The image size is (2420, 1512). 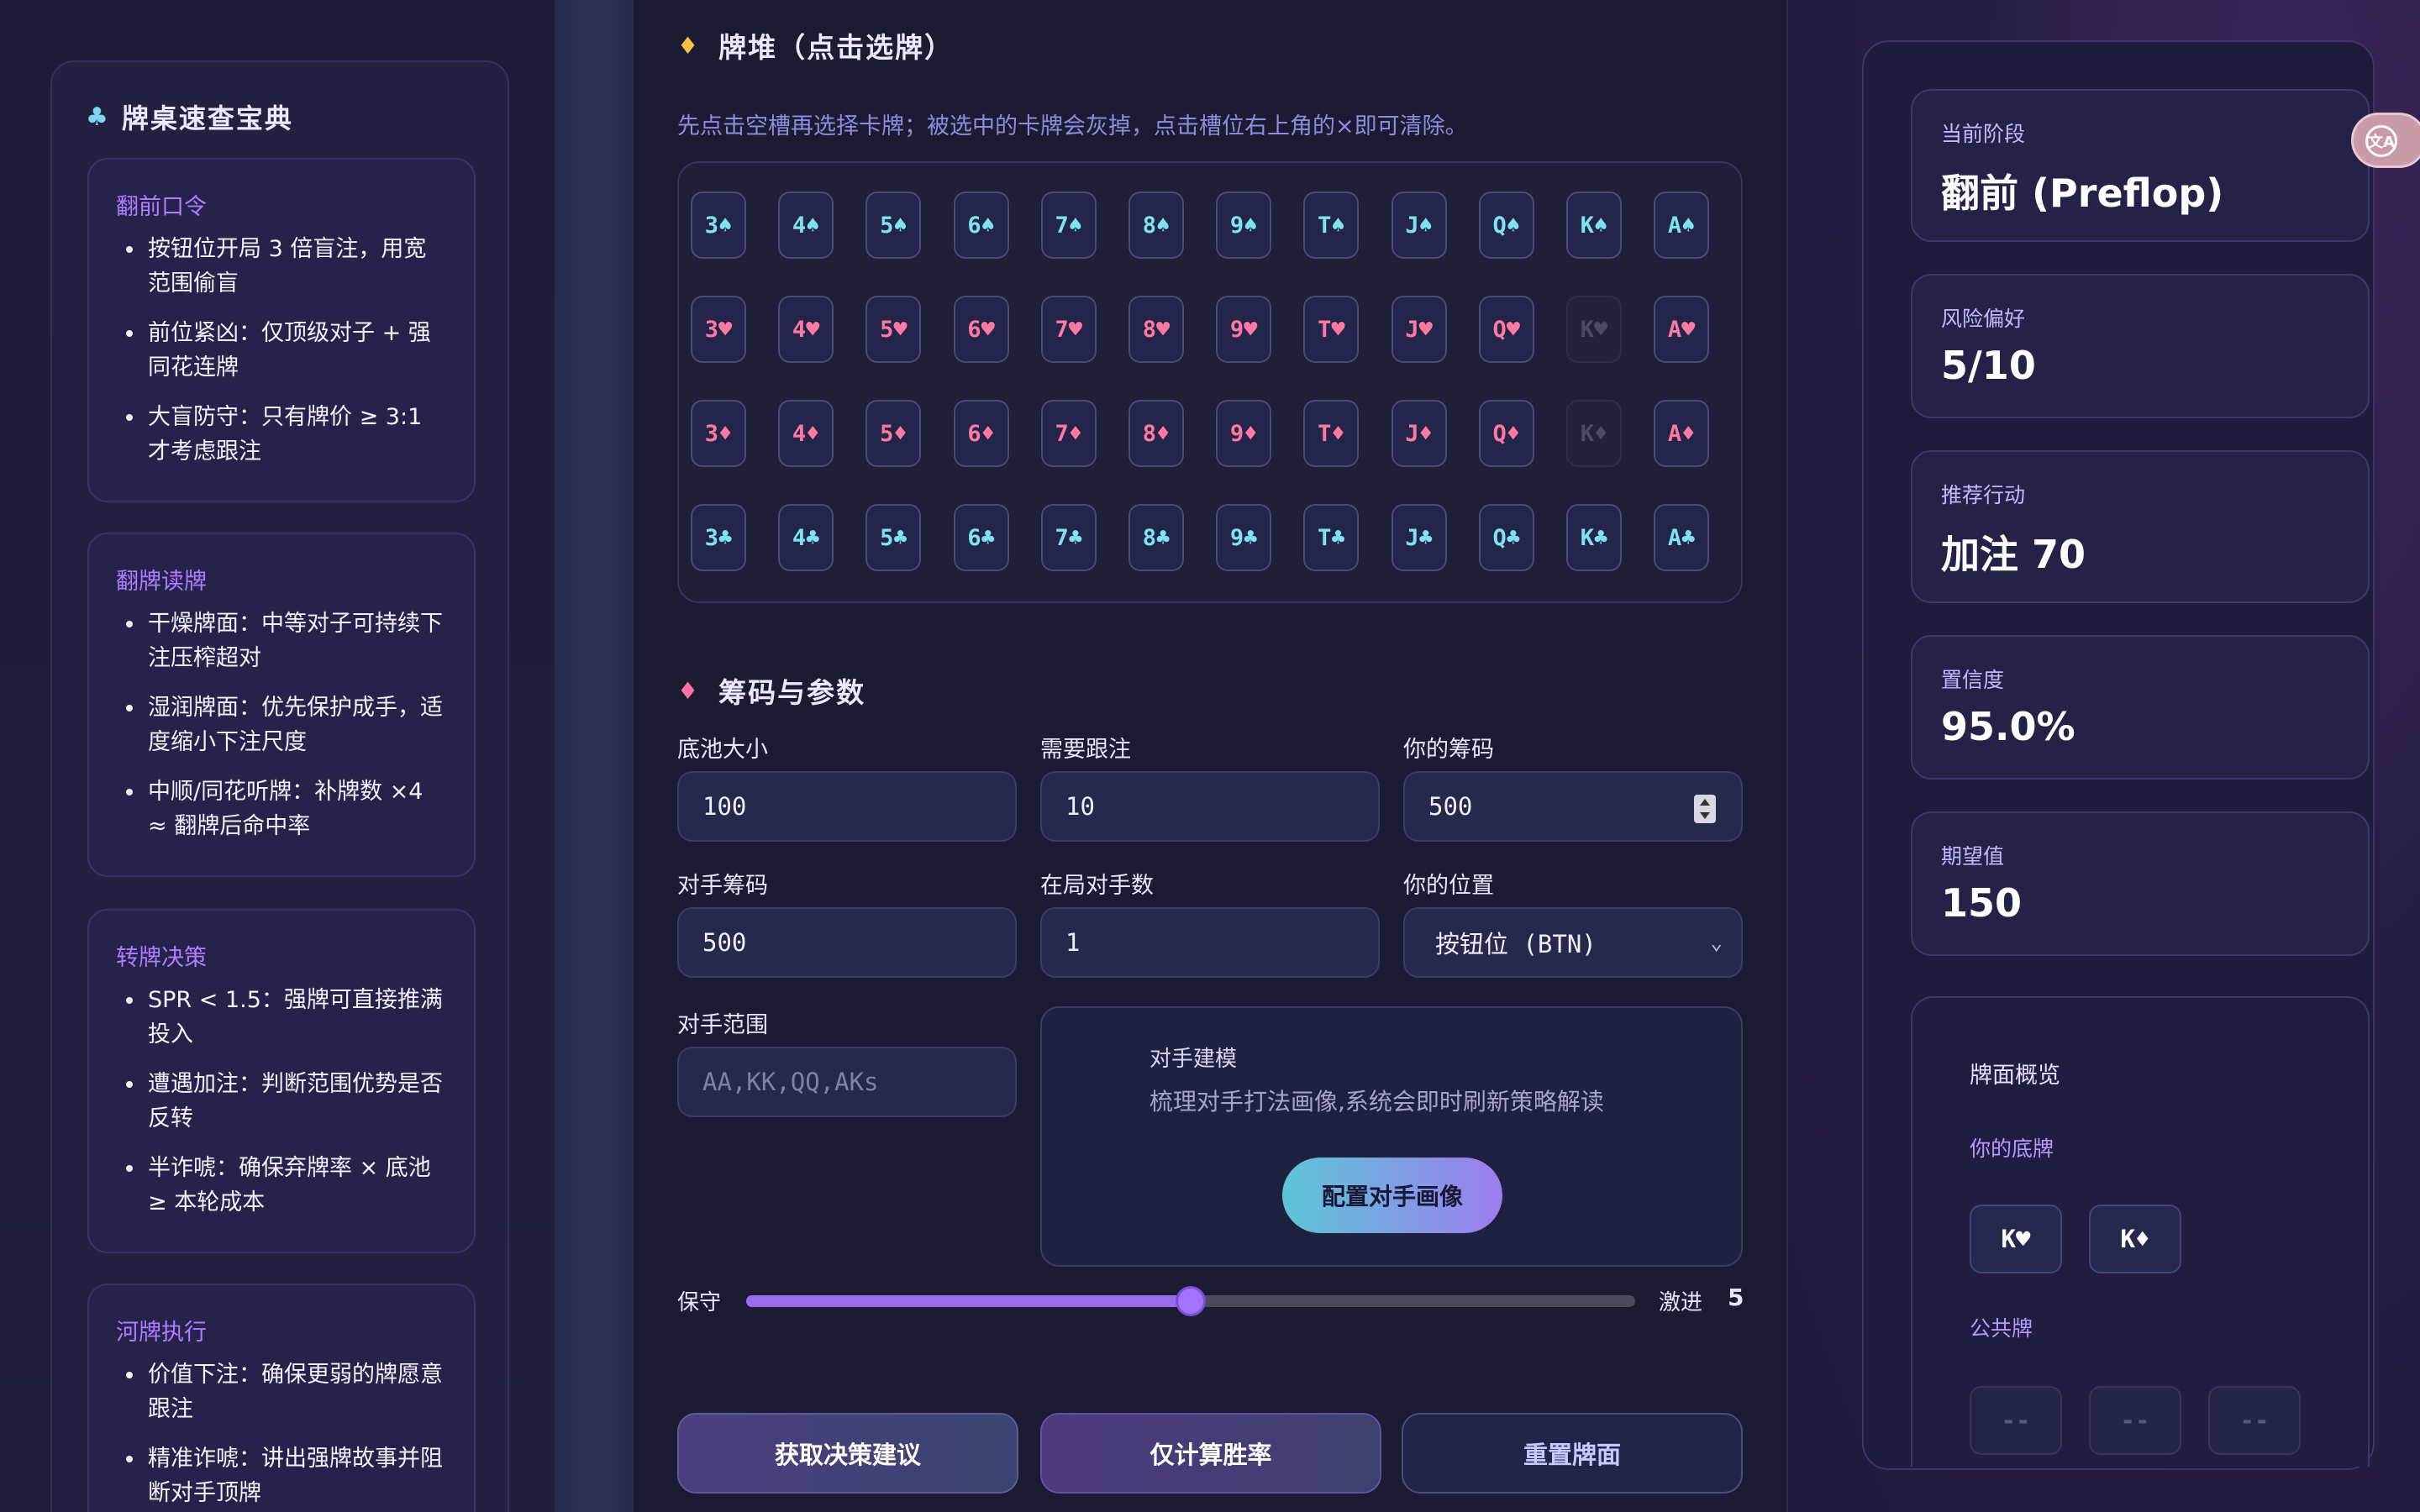 I want to click on card-J-club: J♣, so click(x=1419, y=537).